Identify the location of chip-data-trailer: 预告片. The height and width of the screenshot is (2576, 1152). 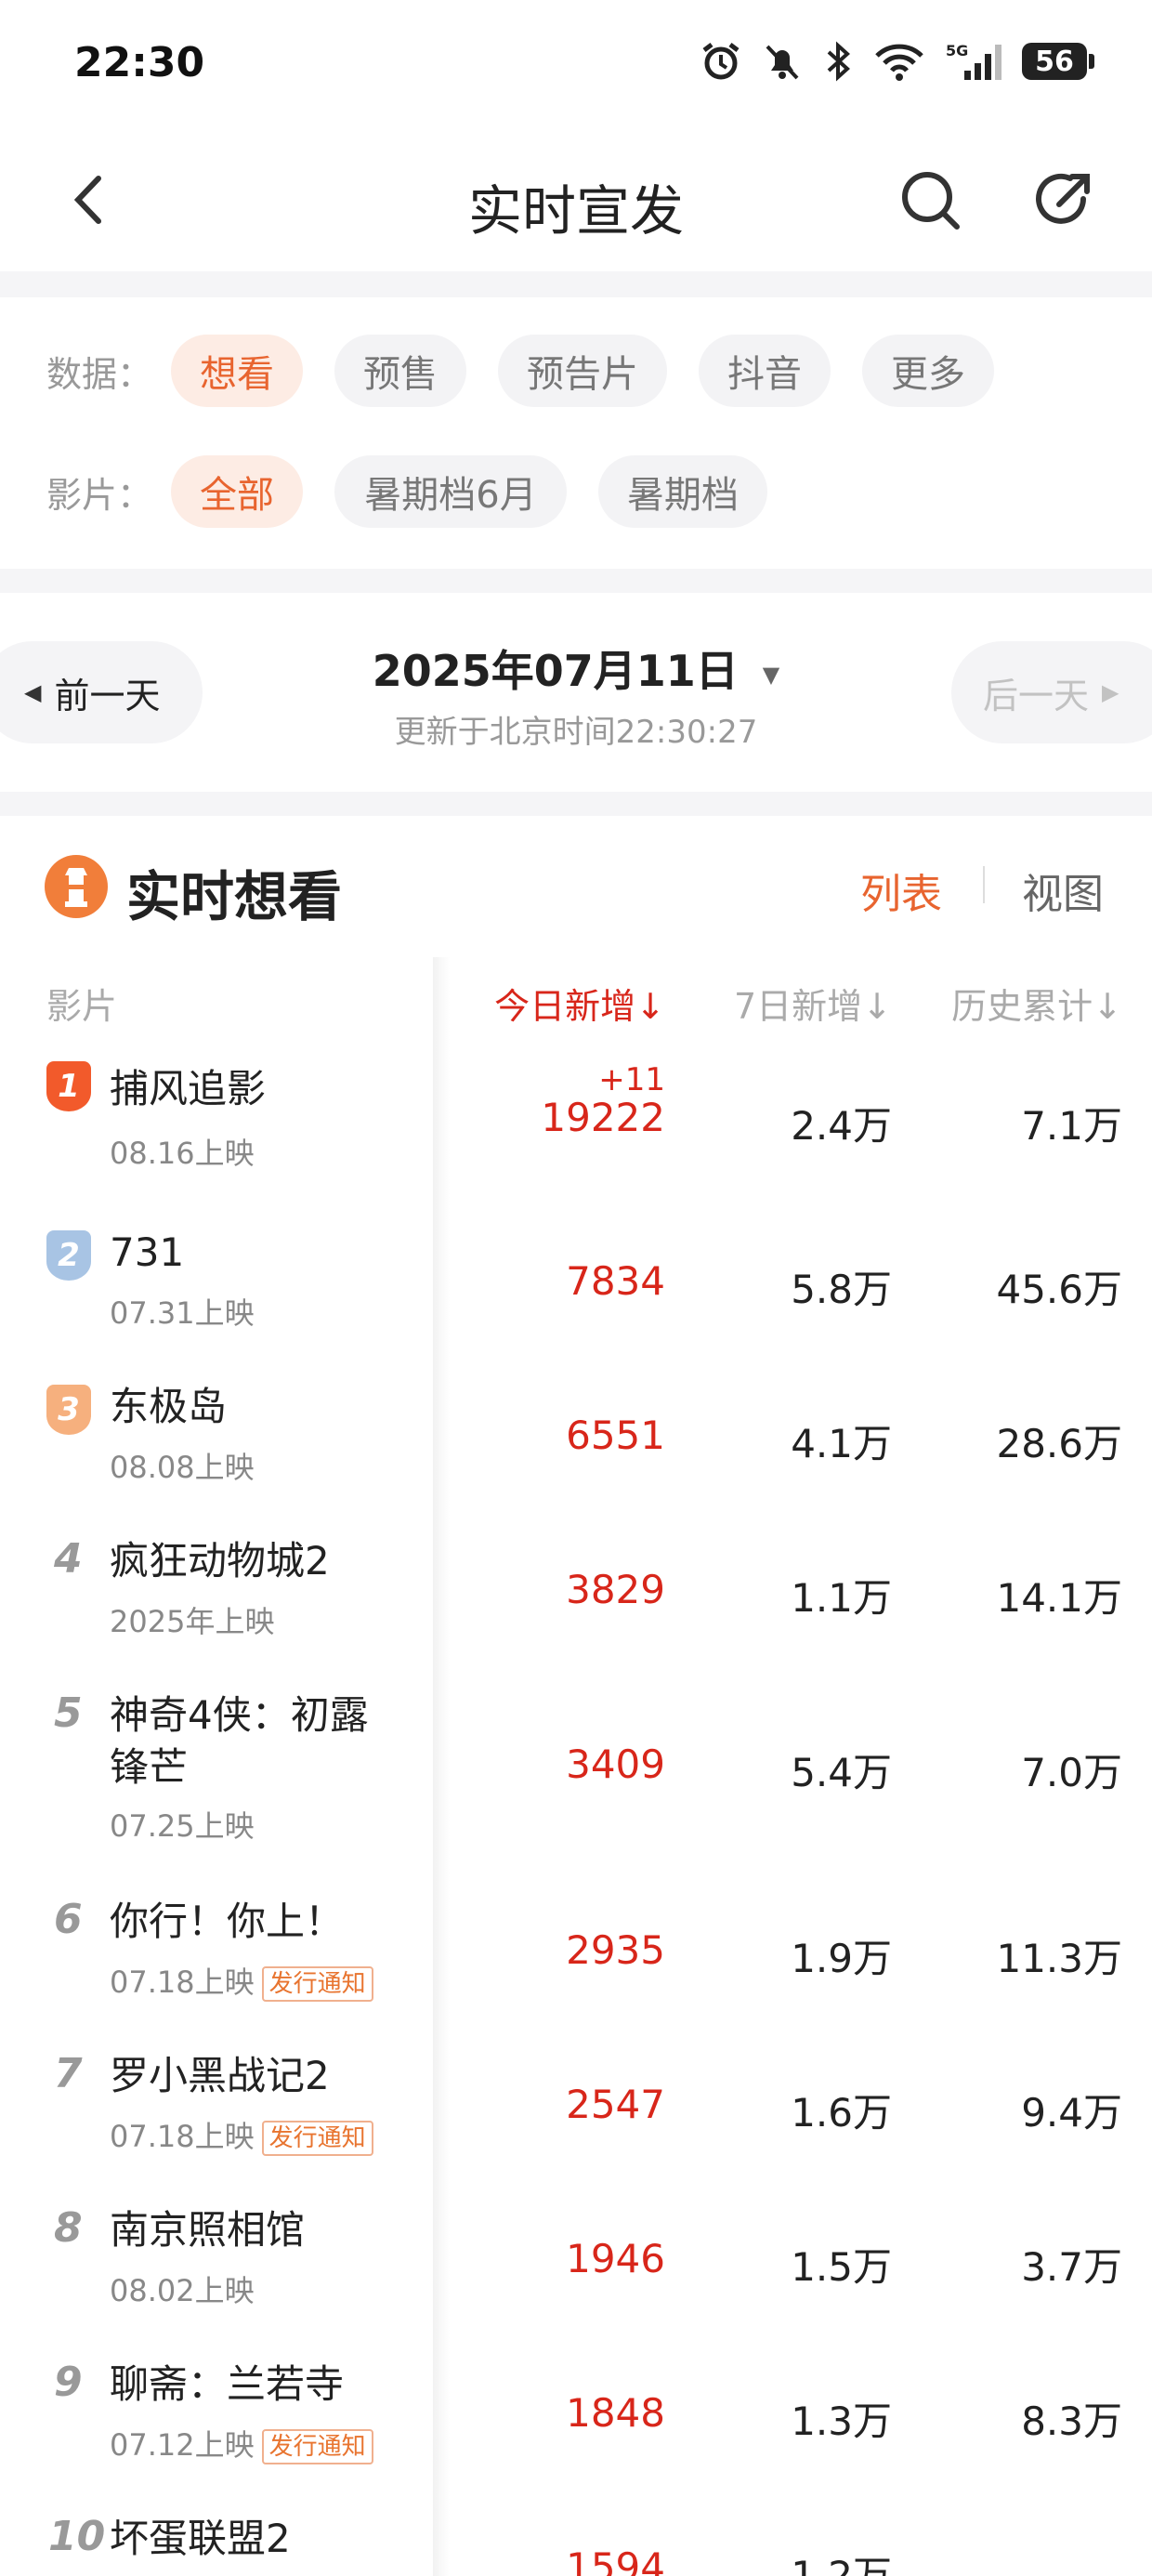
(582, 371).